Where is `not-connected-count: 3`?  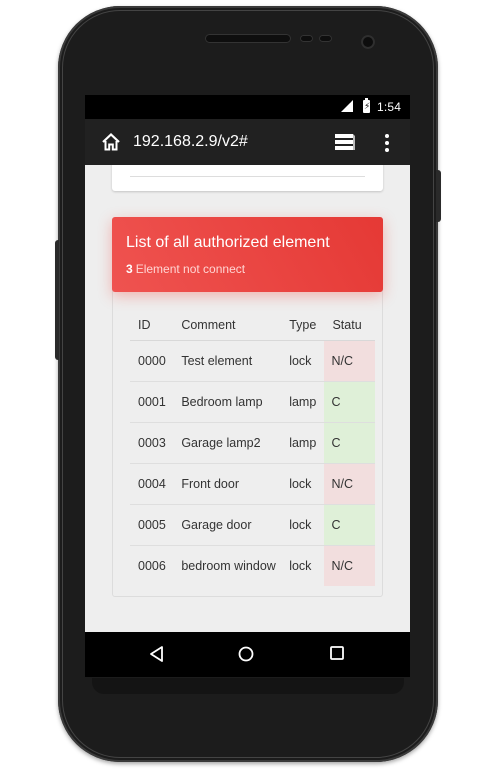 not-connected-count: 3 is located at coordinates (129, 269).